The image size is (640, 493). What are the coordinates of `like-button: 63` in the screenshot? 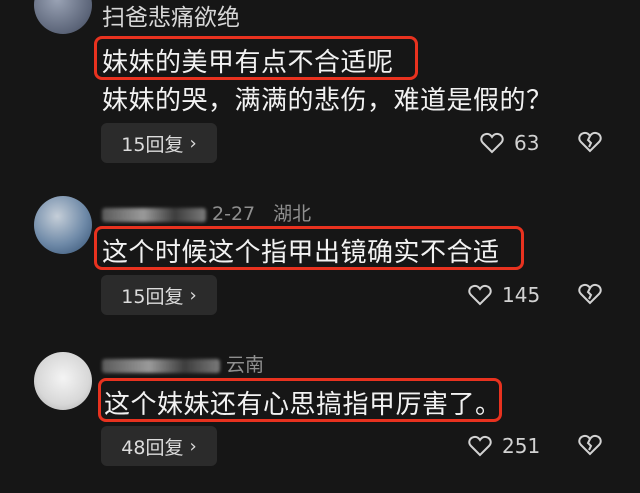 It's located at (509, 143).